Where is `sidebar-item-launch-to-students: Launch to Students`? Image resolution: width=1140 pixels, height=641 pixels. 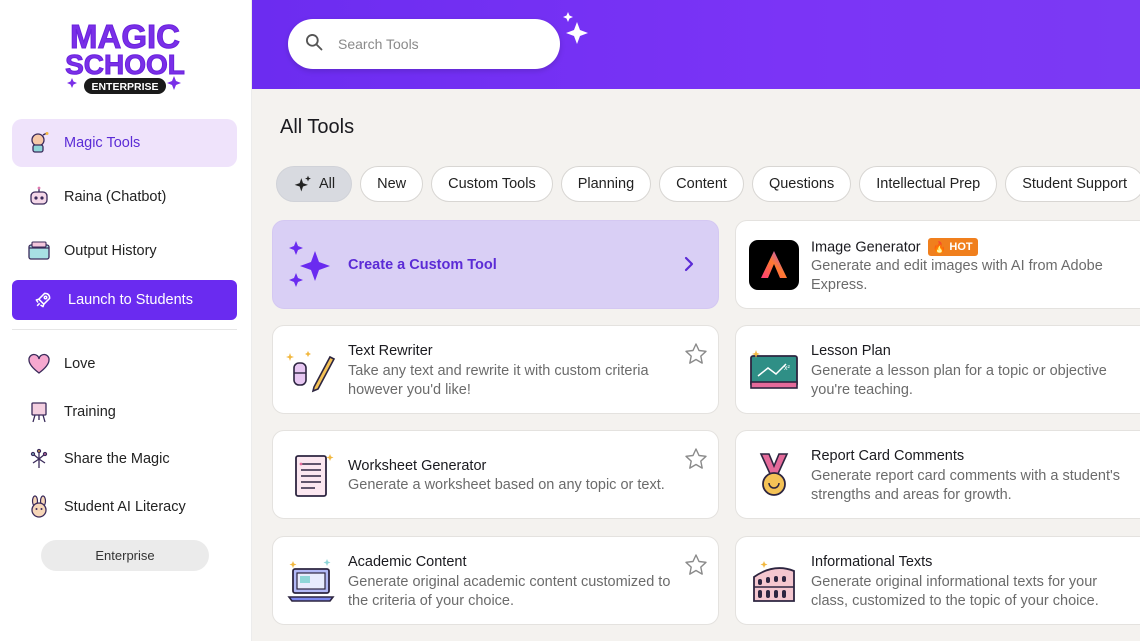
sidebar-item-launch-to-students: Launch to Students is located at coordinates (124, 300).